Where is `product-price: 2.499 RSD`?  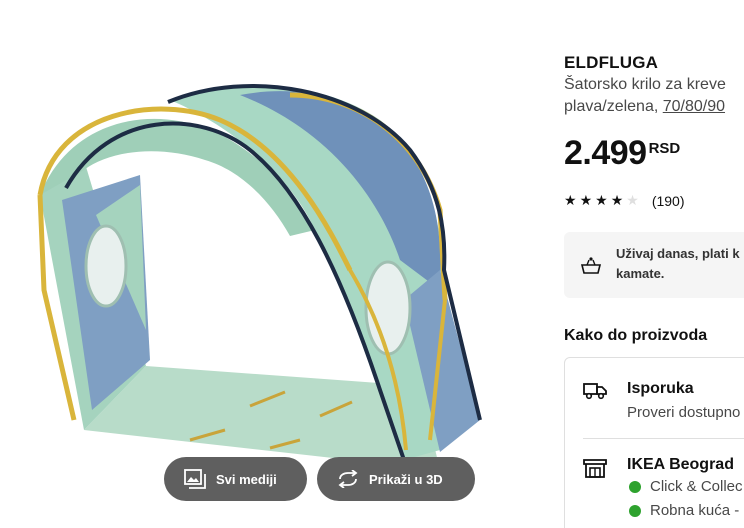 product-price: 2.499 RSD is located at coordinates (622, 153).